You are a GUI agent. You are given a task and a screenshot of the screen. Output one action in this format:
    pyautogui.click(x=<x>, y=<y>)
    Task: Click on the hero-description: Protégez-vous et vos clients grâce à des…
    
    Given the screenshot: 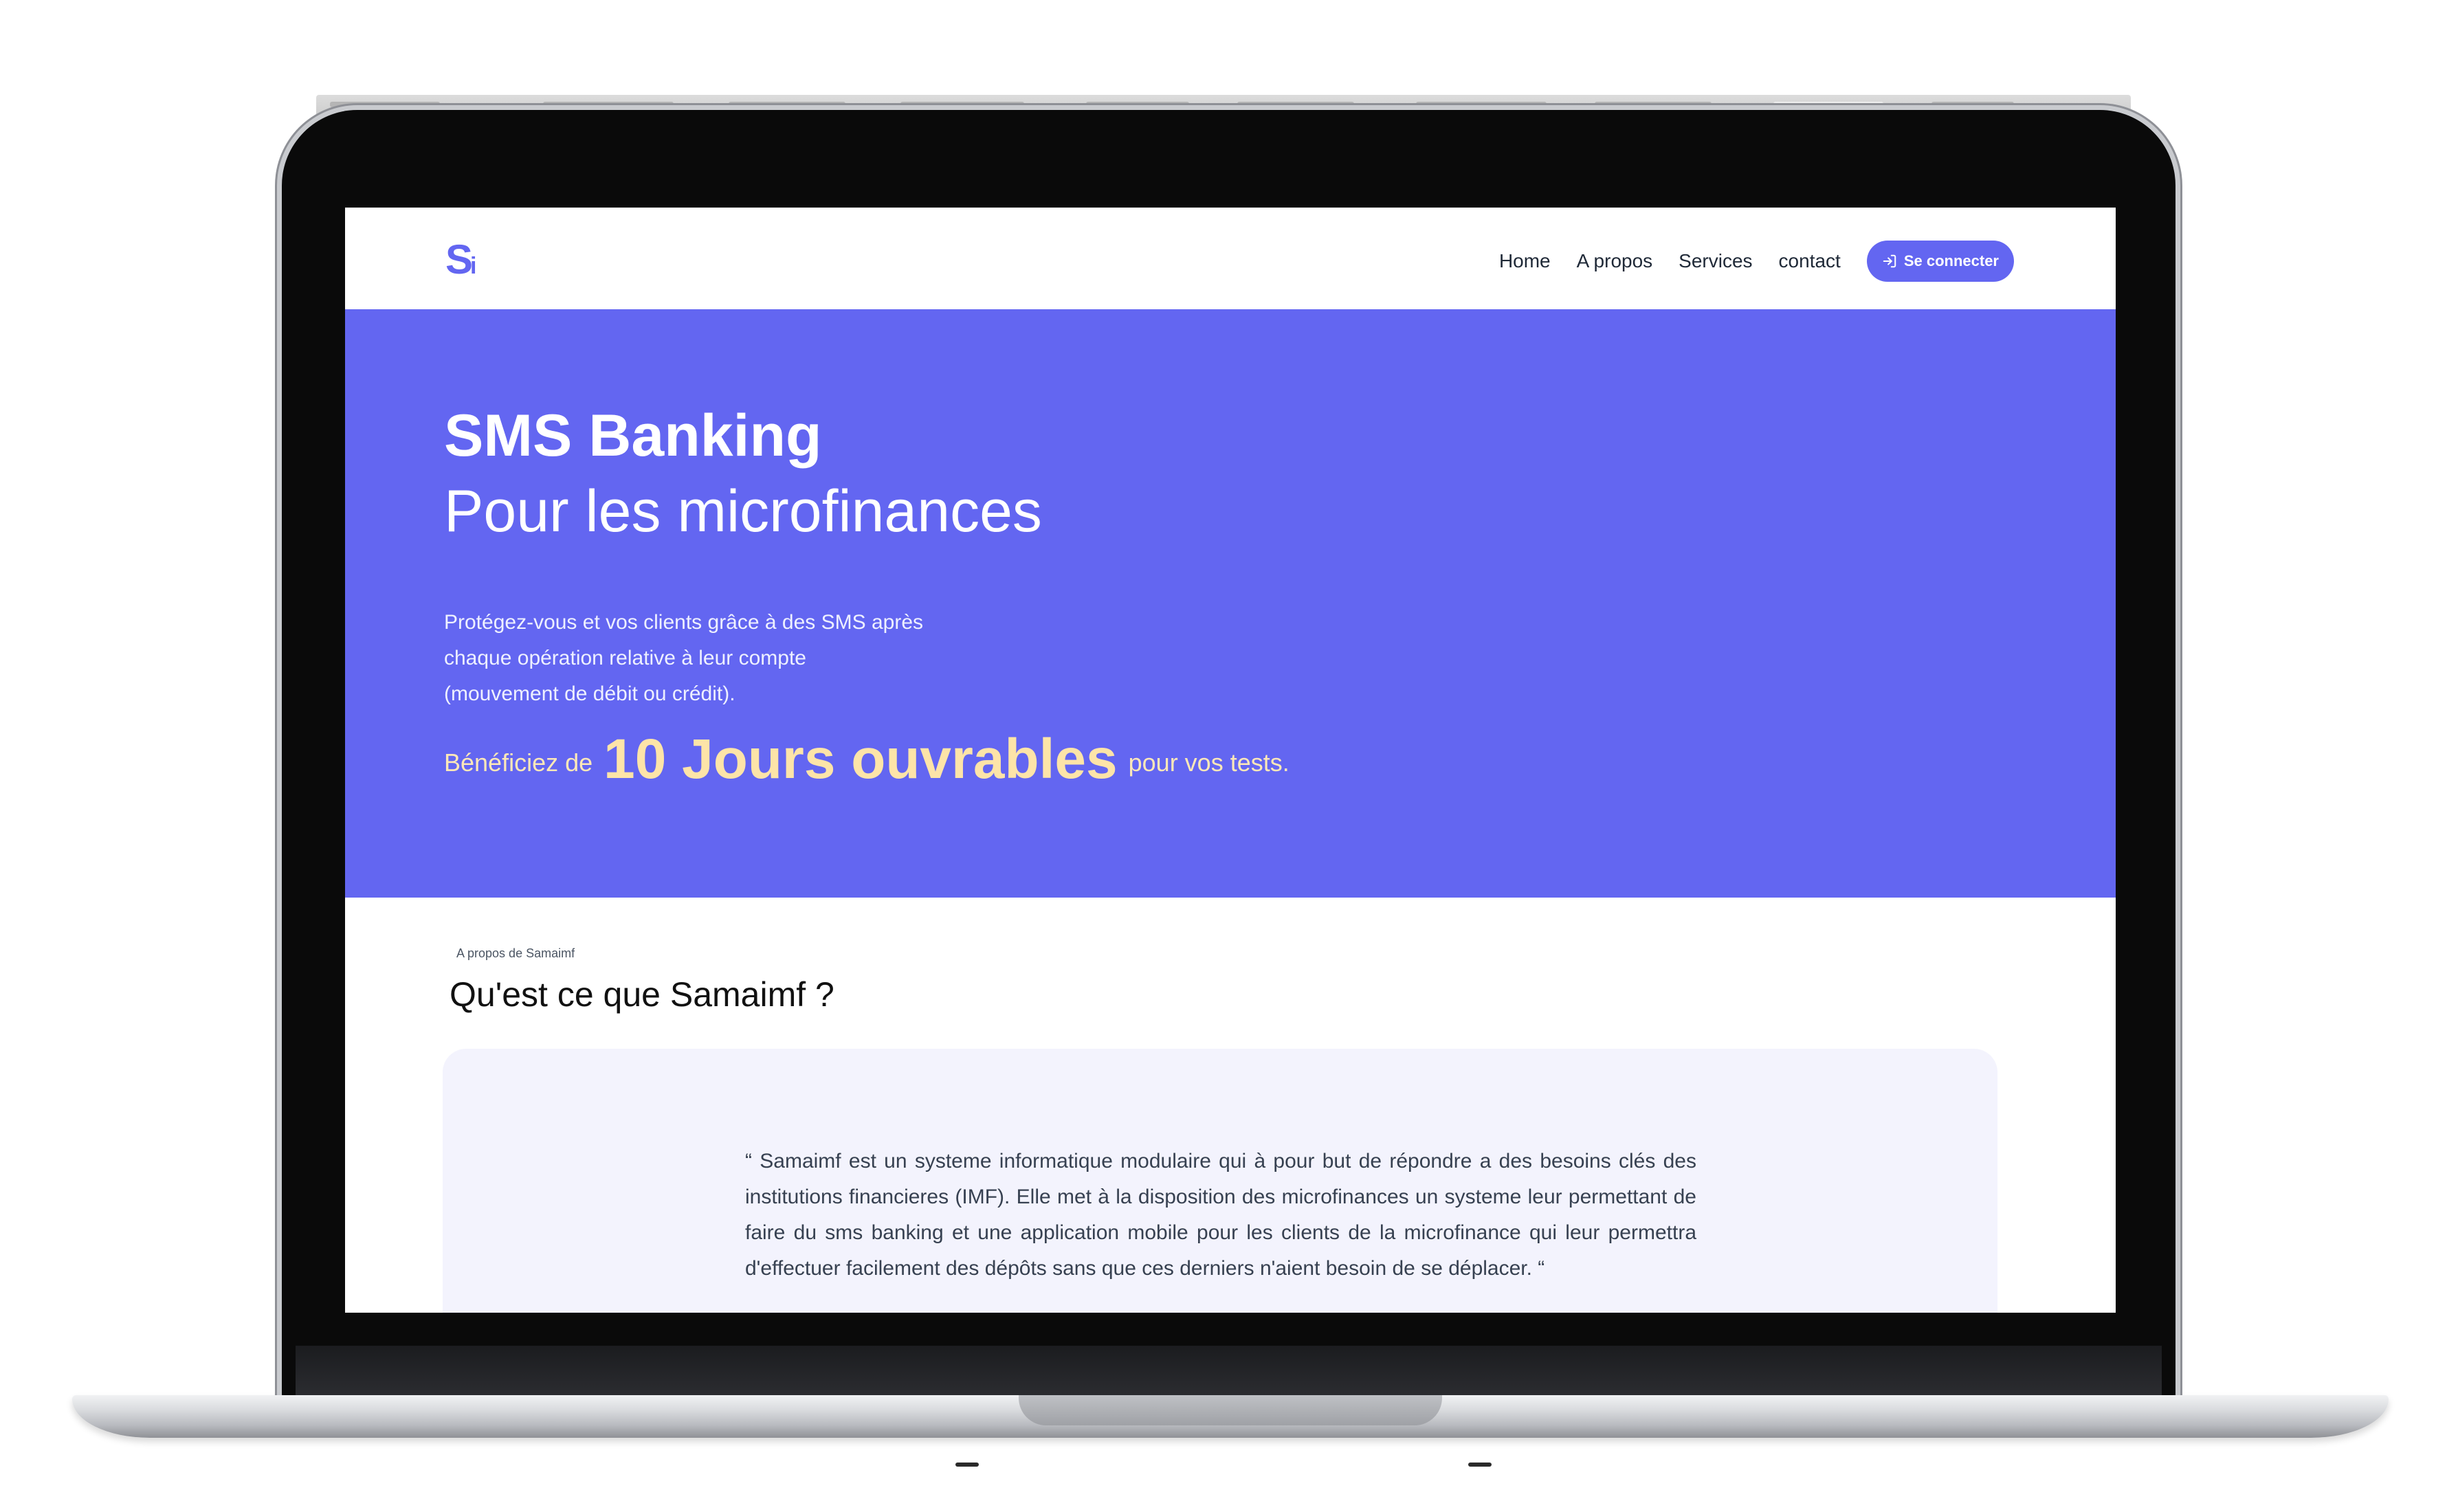 What is the action you would take?
    pyautogui.click(x=684, y=658)
    